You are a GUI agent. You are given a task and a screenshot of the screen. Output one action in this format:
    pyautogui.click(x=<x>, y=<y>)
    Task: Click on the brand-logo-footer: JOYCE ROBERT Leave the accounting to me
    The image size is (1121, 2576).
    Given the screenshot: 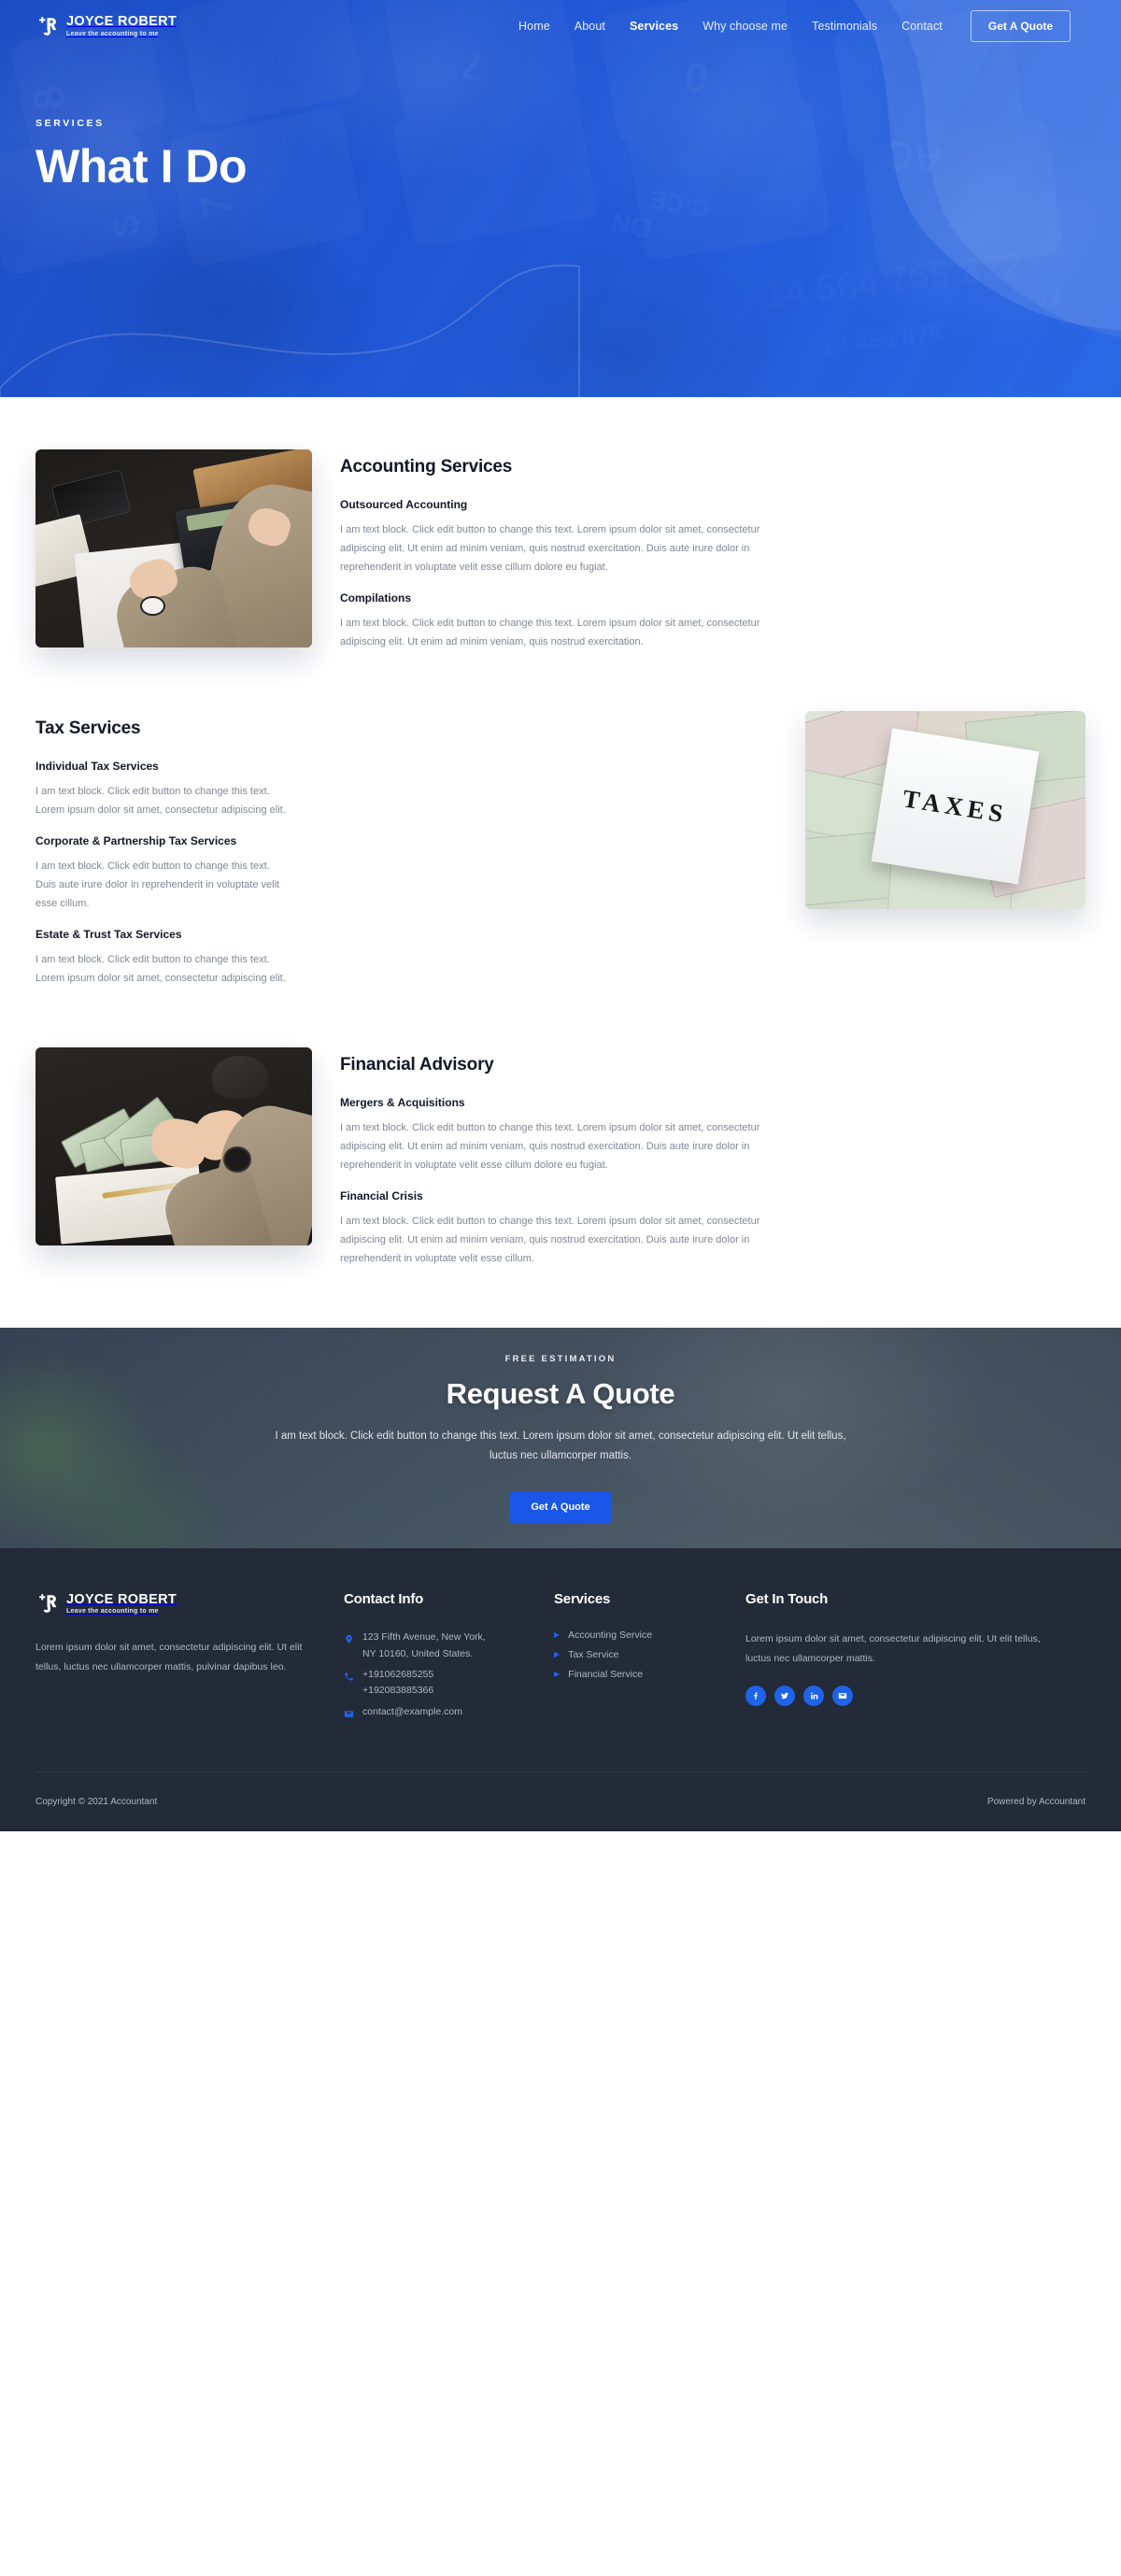 What is the action you would take?
    pyautogui.click(x=170, y=1603)
    